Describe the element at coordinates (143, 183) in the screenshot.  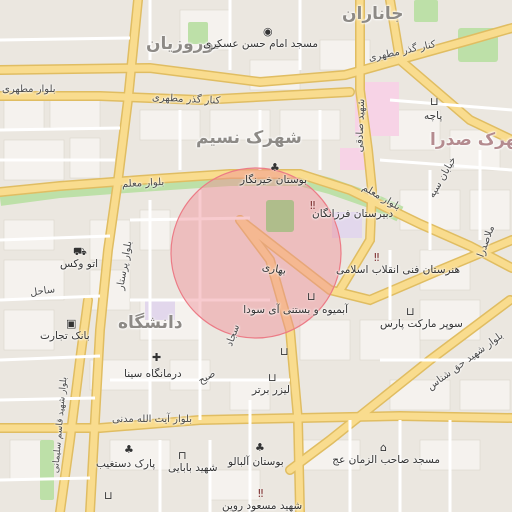
I see `road-label-blvd-moallem-w: بلوار معلم` at that location.